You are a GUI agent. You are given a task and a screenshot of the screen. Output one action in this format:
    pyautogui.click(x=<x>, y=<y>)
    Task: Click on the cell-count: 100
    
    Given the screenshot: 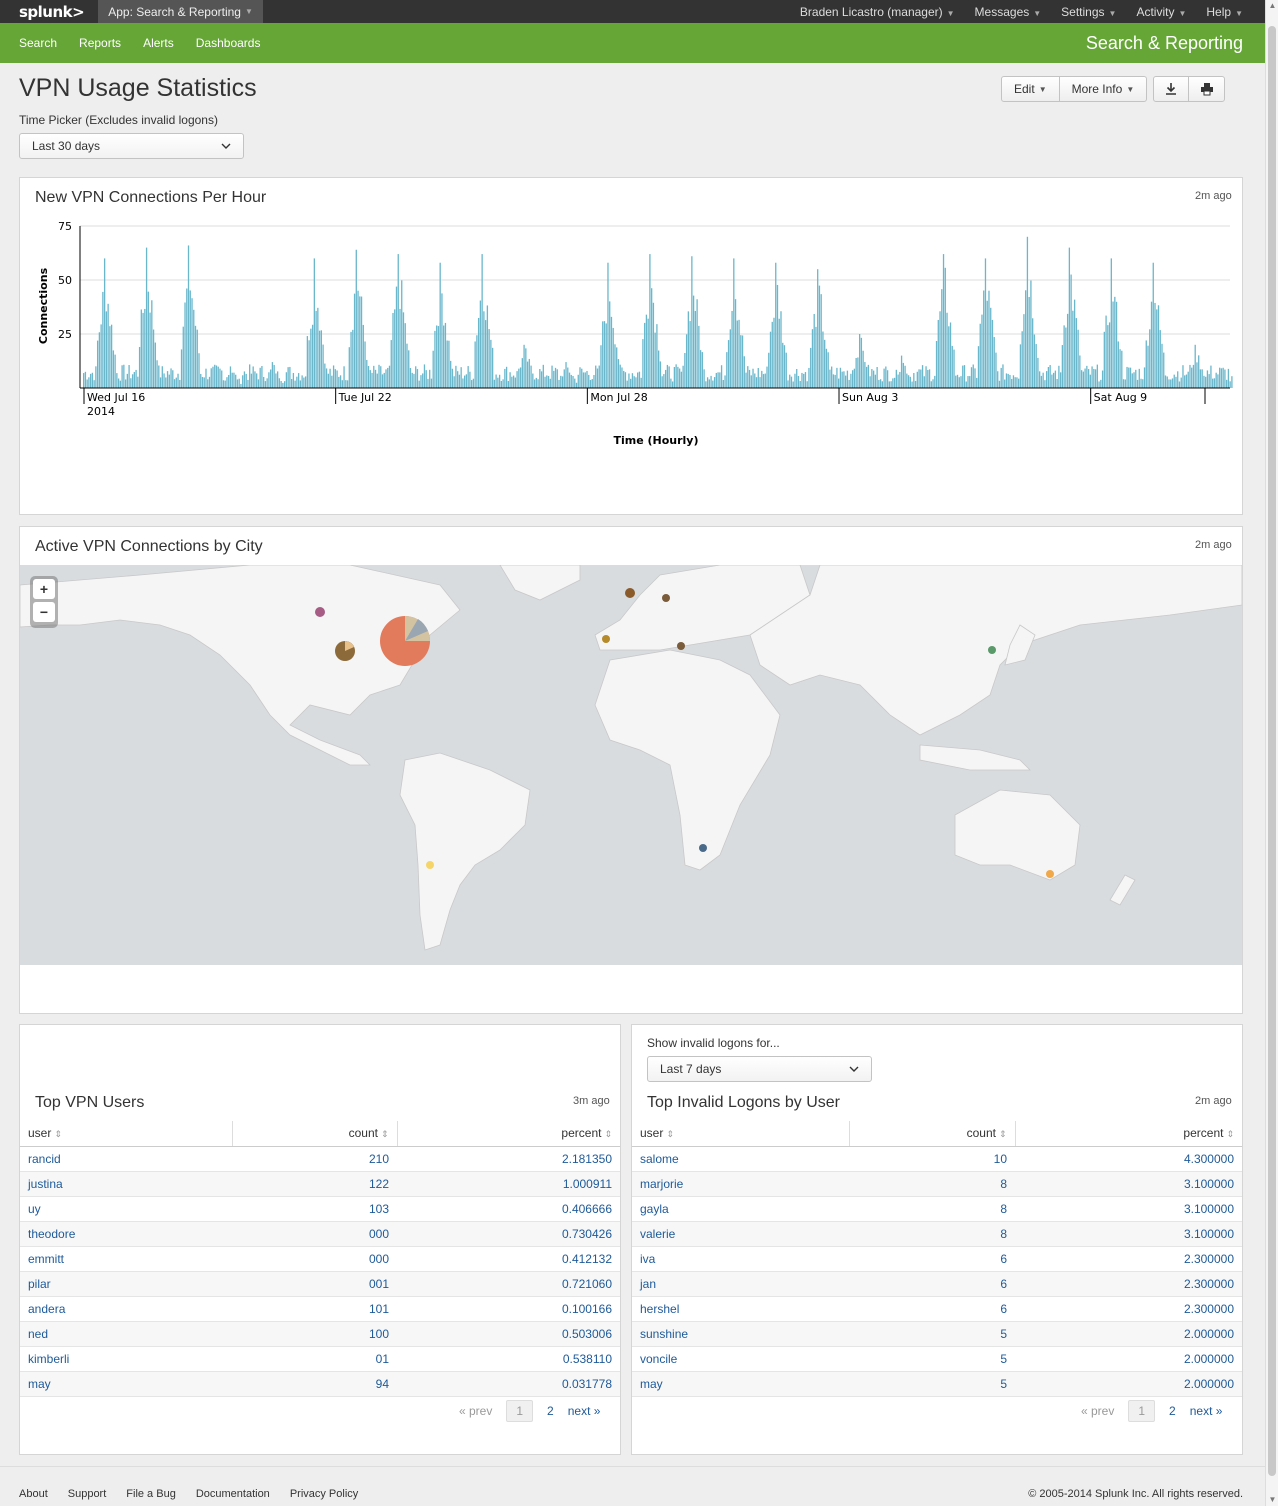 What is the action you would take?
    pyautogui.click(x=314, y=1334)
    